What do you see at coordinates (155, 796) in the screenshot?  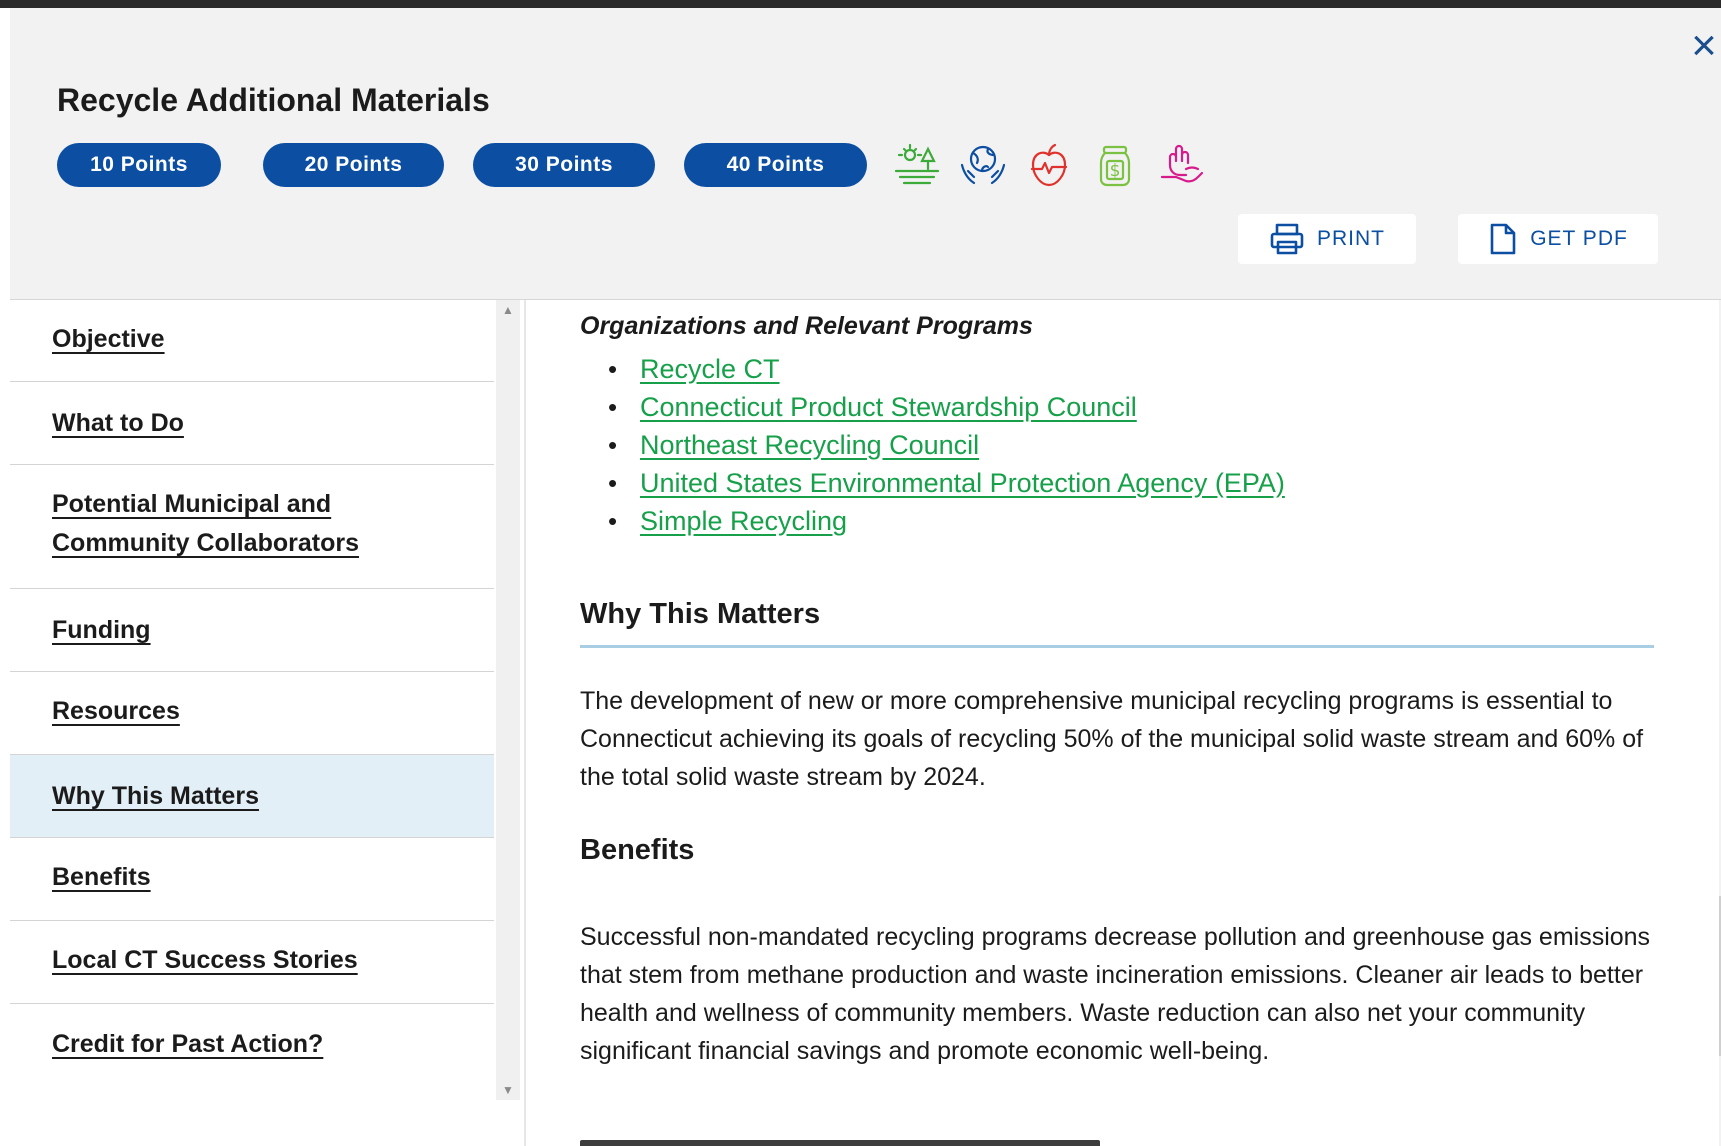 I see `nav-item-label: Why This Matters` at bounding box center [155, 796].